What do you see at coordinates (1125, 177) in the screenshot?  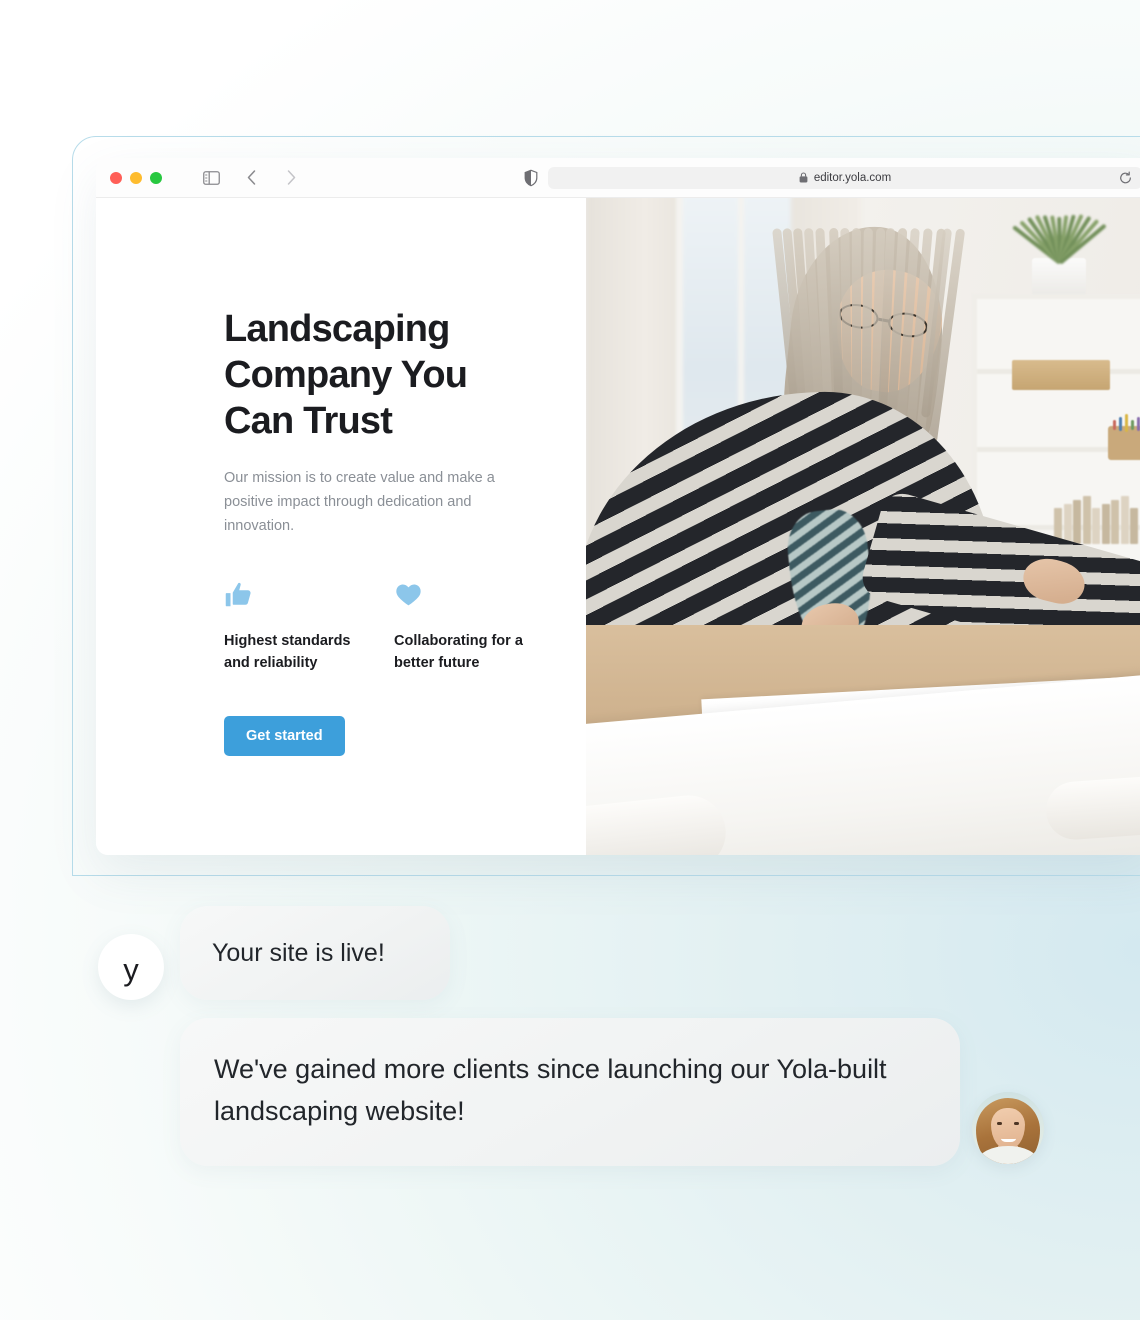 I see `reload-icon` at bounding box center [1125, 177].